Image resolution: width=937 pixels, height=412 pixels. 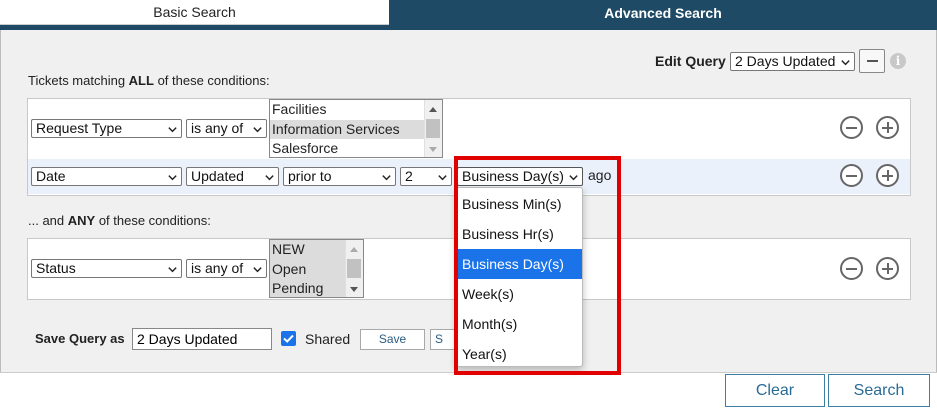 What do you see at coordinates (690, 61) in the screenshot?
I see `edit-query-label: Edit Query` at bounding box center [690, 61].